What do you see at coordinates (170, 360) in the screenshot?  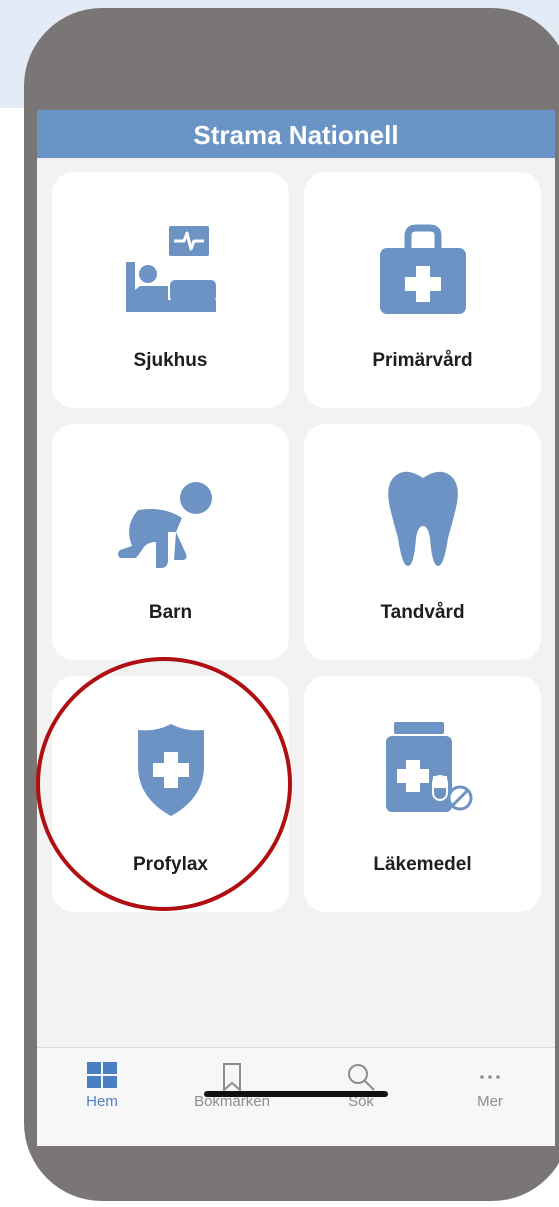 I see `tile-label: Sjukhus` at bounding box center [170, 360].